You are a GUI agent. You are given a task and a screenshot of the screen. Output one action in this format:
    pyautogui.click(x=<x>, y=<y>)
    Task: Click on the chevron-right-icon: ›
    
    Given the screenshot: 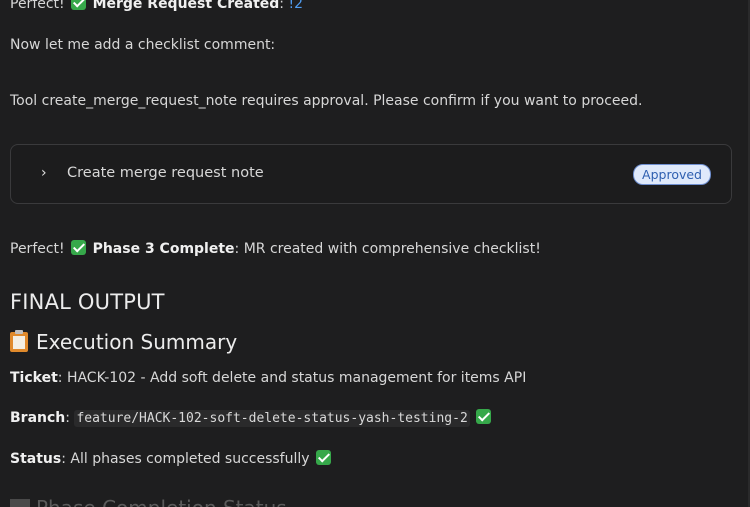 What is the action you would take?
    pyautogui.click(x=44, y=173)
    